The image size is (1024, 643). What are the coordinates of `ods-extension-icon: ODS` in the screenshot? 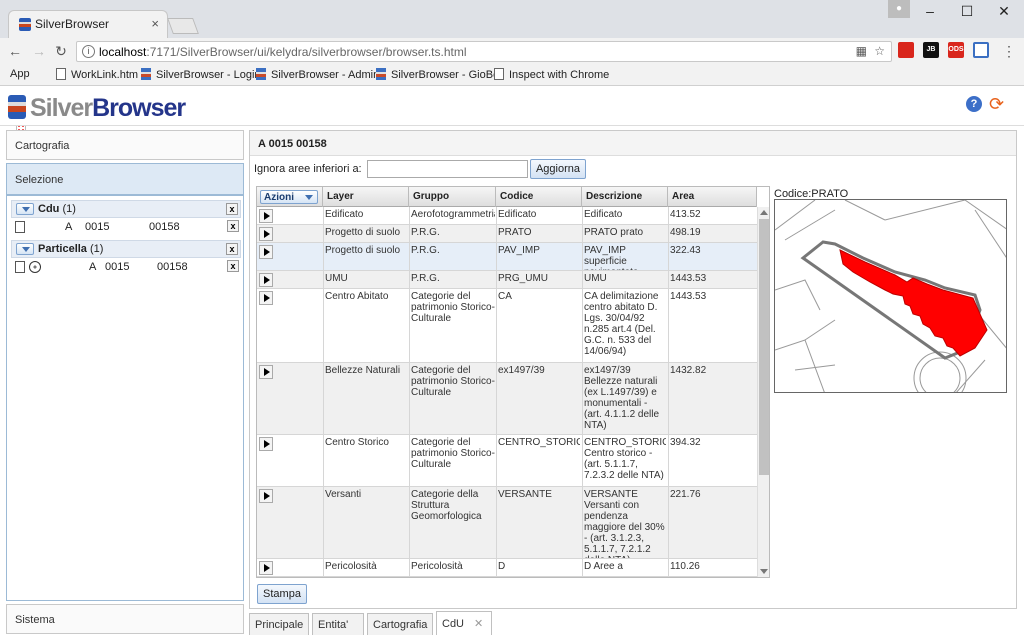 It's located at (956, 50).